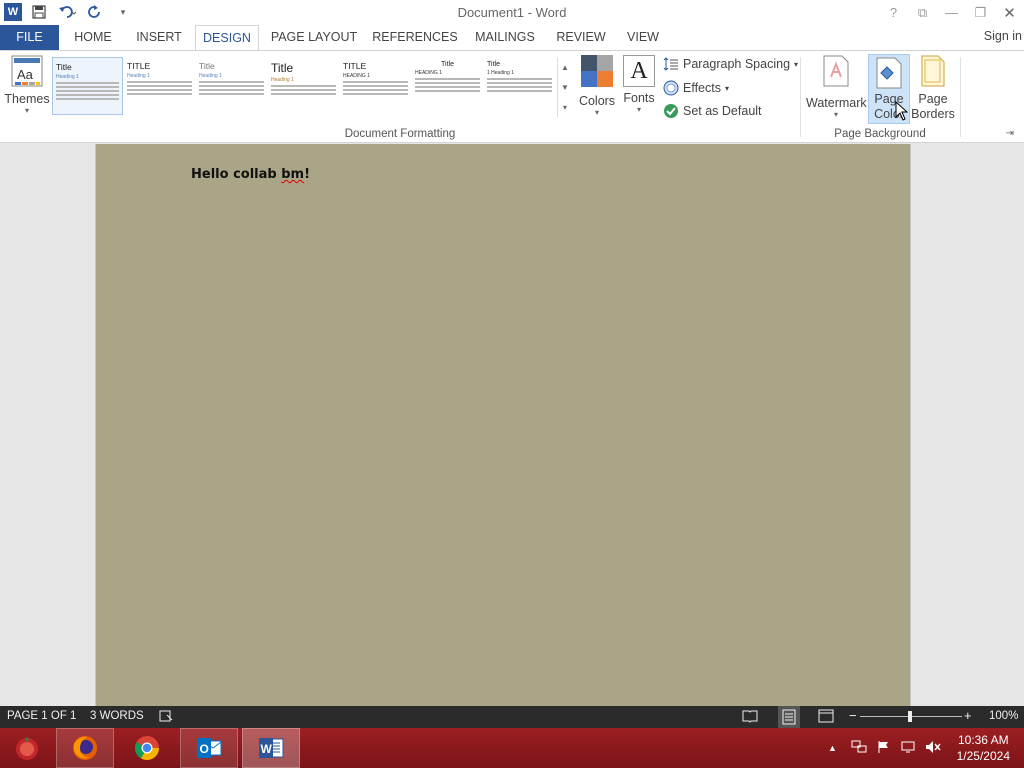 The width and height of the screenshot is (1024, 768). I want to click on effects-label: Effects, so click(702, 88).